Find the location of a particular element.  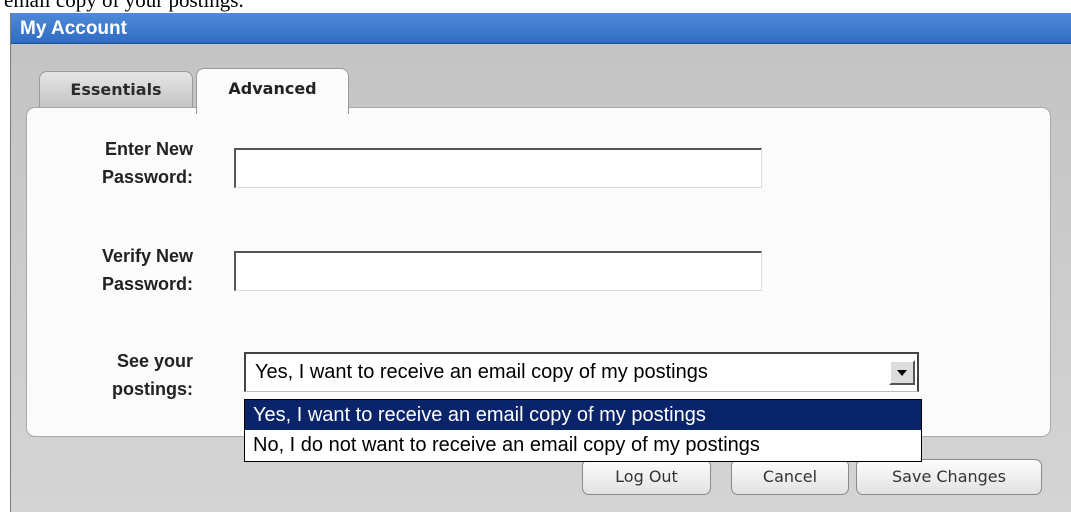

cancel-button: Cancel is located at coordinates (790, 477).